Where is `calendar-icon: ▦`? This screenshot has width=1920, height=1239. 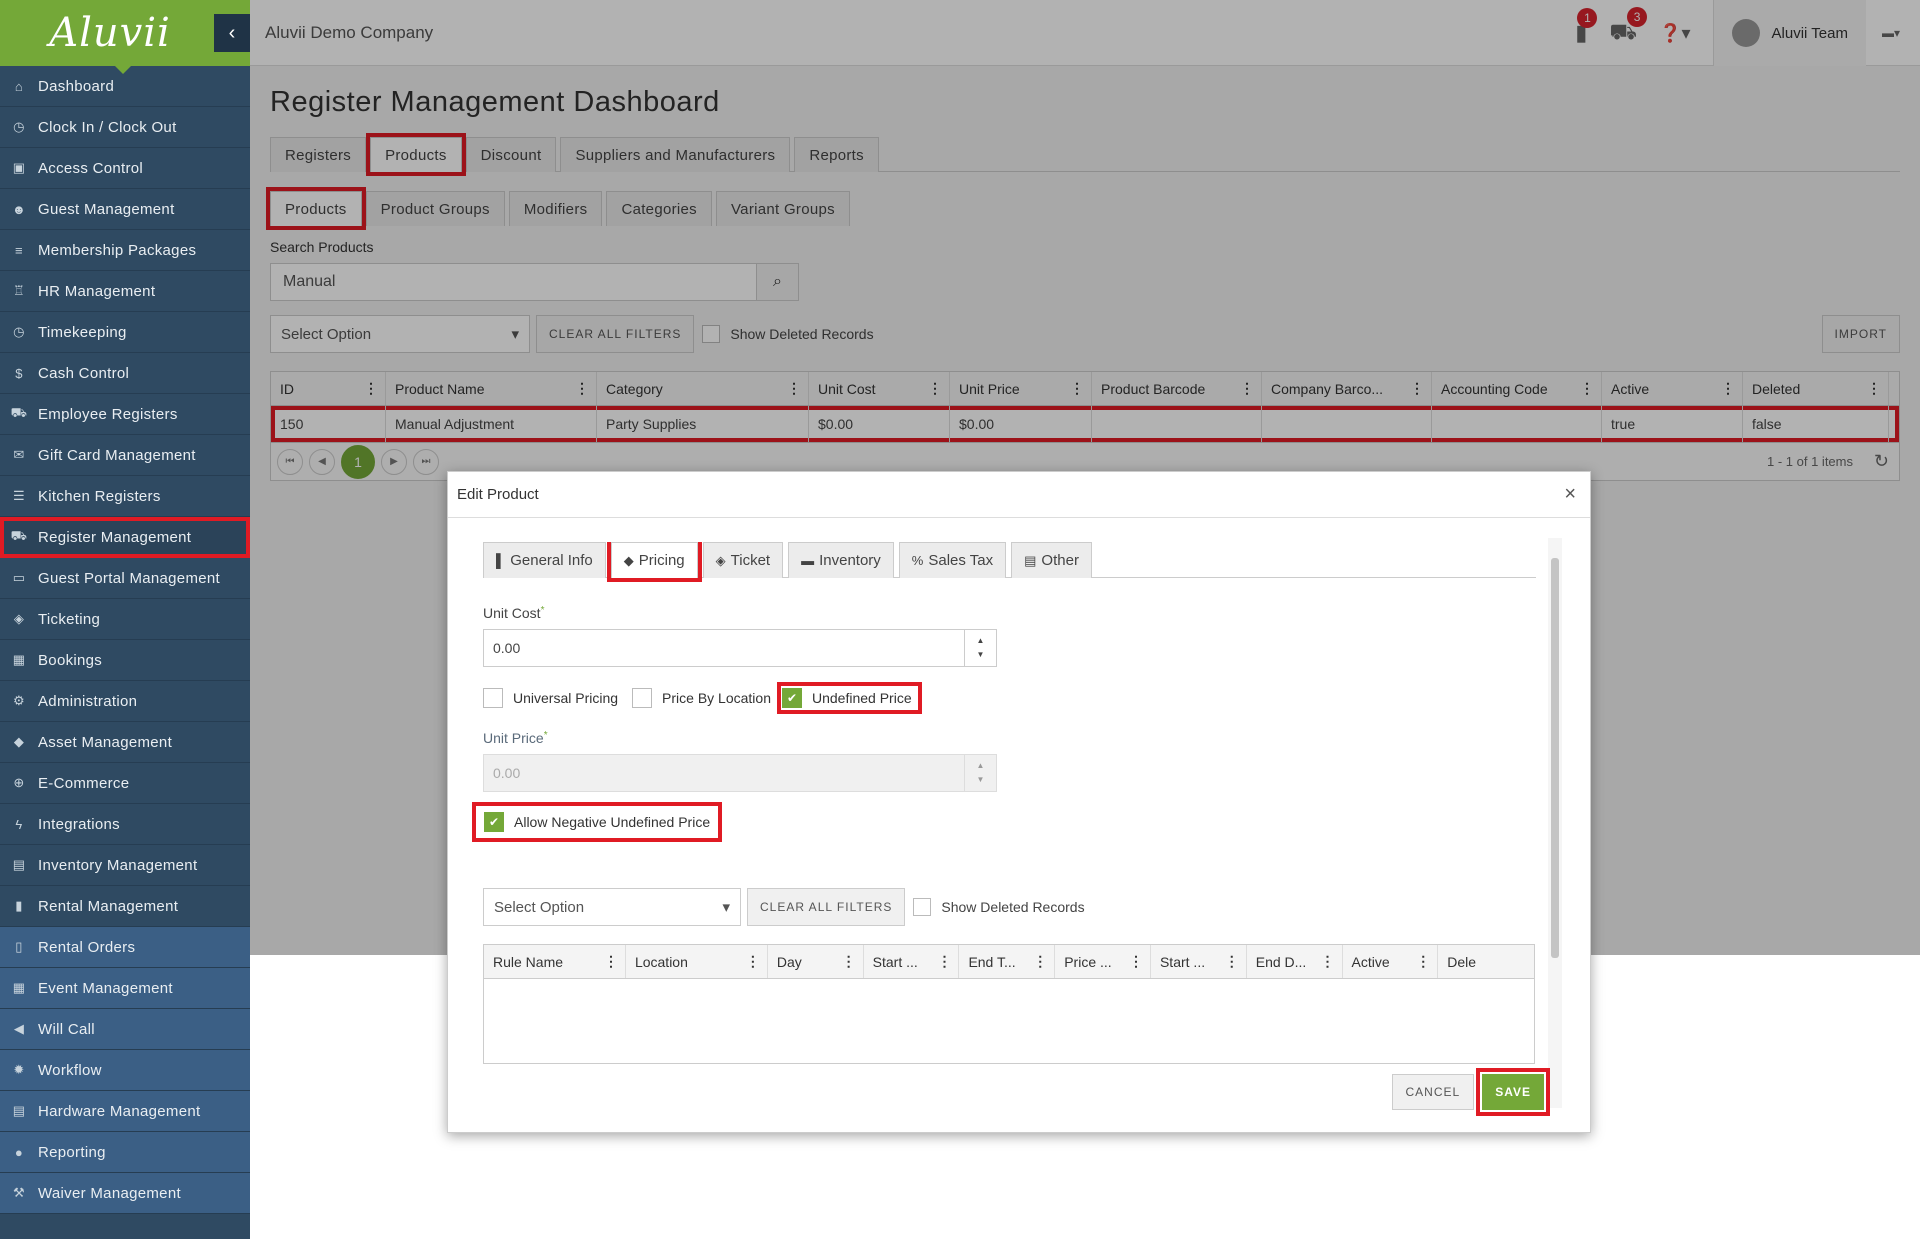 calendar-icon: ▦ is located at coordinates (19, 659).